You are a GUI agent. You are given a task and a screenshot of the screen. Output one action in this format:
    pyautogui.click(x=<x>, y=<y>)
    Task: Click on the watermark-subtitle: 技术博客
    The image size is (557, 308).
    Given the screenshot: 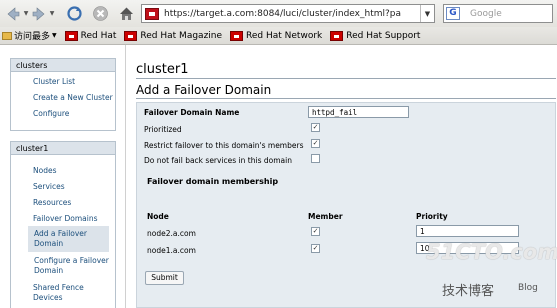 What is the action you would take?
    pyautogui.click(x=468, y=291)
    